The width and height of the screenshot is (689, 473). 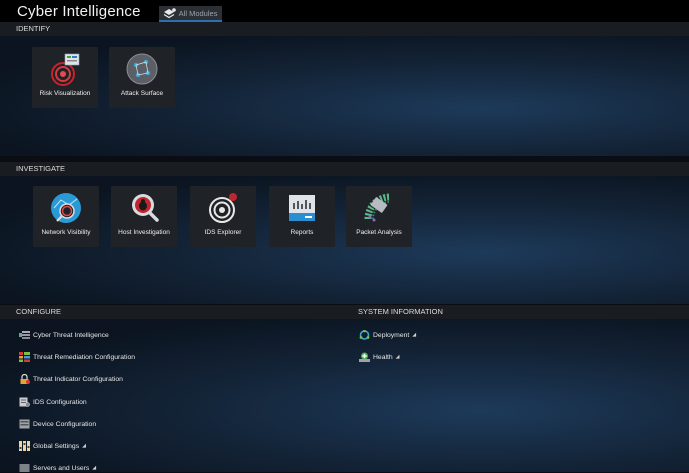 I want to click on tile-attack-surface: Attack Surface, so click(x=142, y=77).